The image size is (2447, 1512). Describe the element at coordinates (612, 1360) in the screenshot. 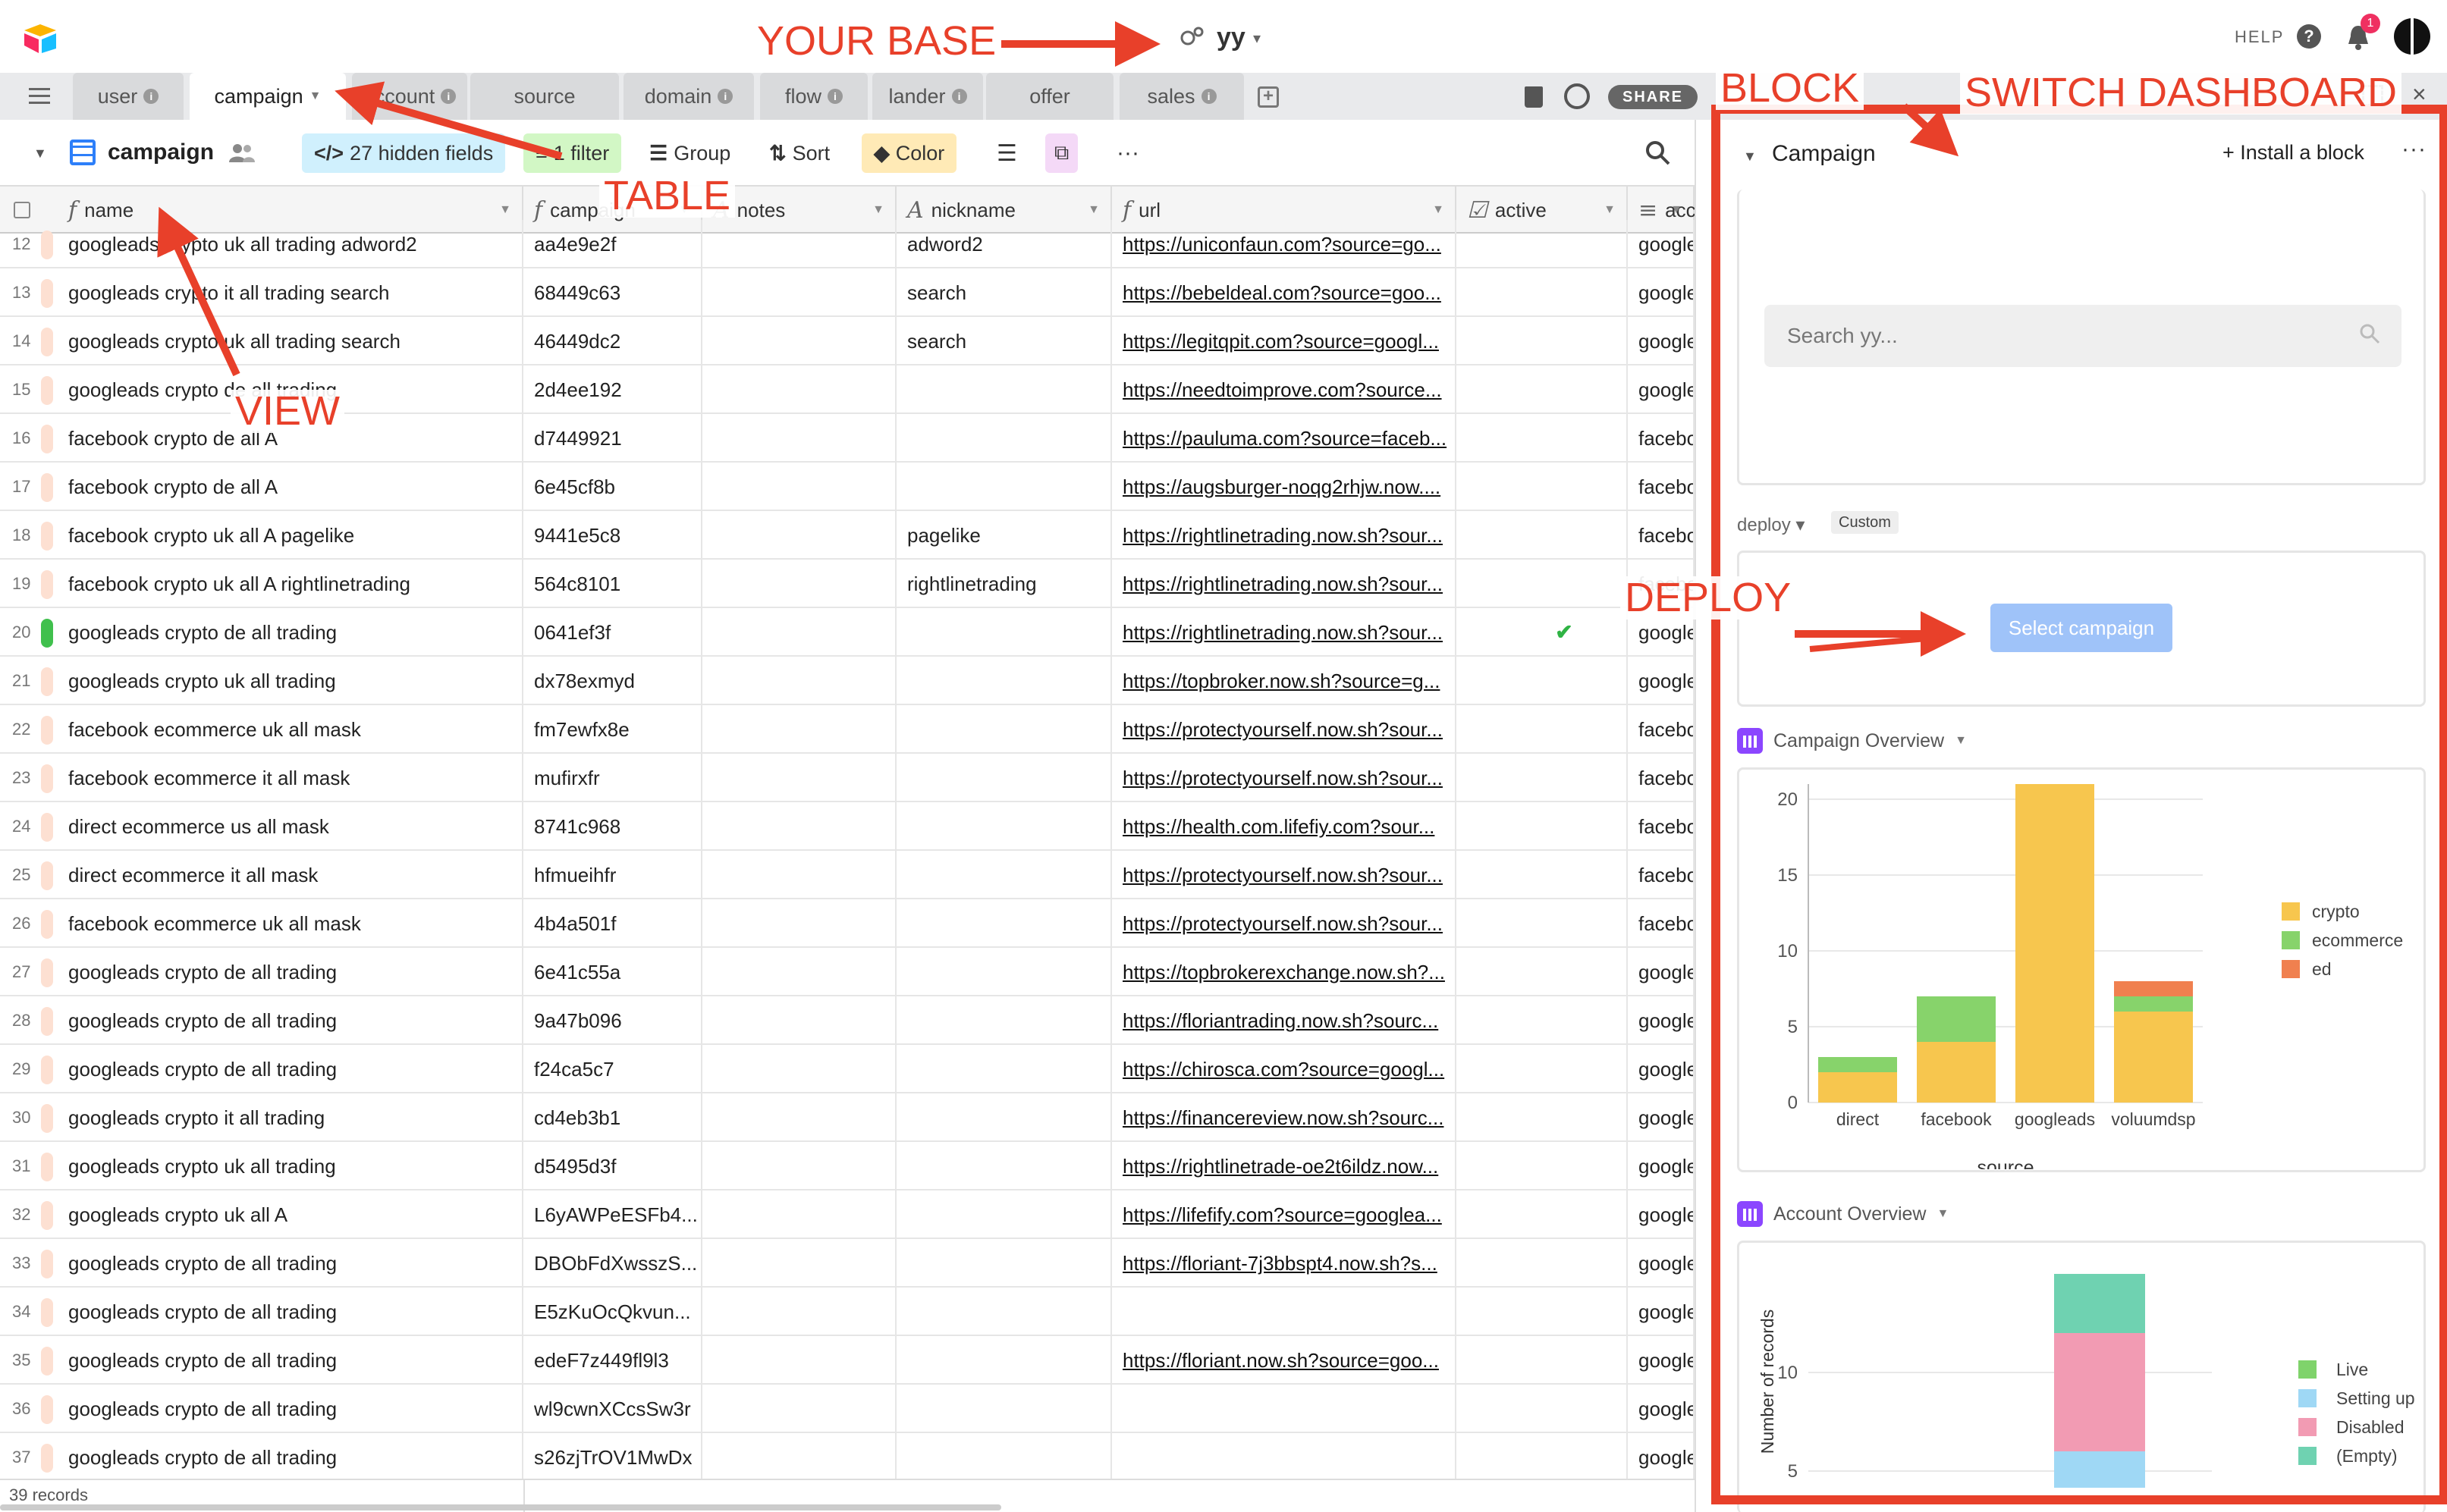

I see `cell-campaign: edeF7z449fl9l3` at that location.